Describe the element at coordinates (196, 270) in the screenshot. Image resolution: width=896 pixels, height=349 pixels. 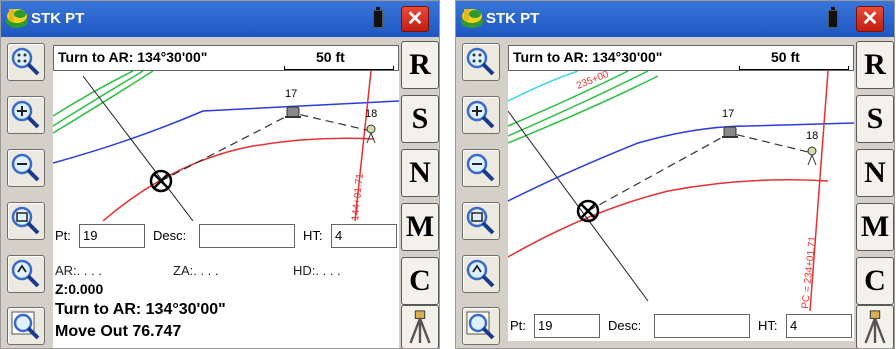
I see `za-readout: ZA:. . . .` at that location.